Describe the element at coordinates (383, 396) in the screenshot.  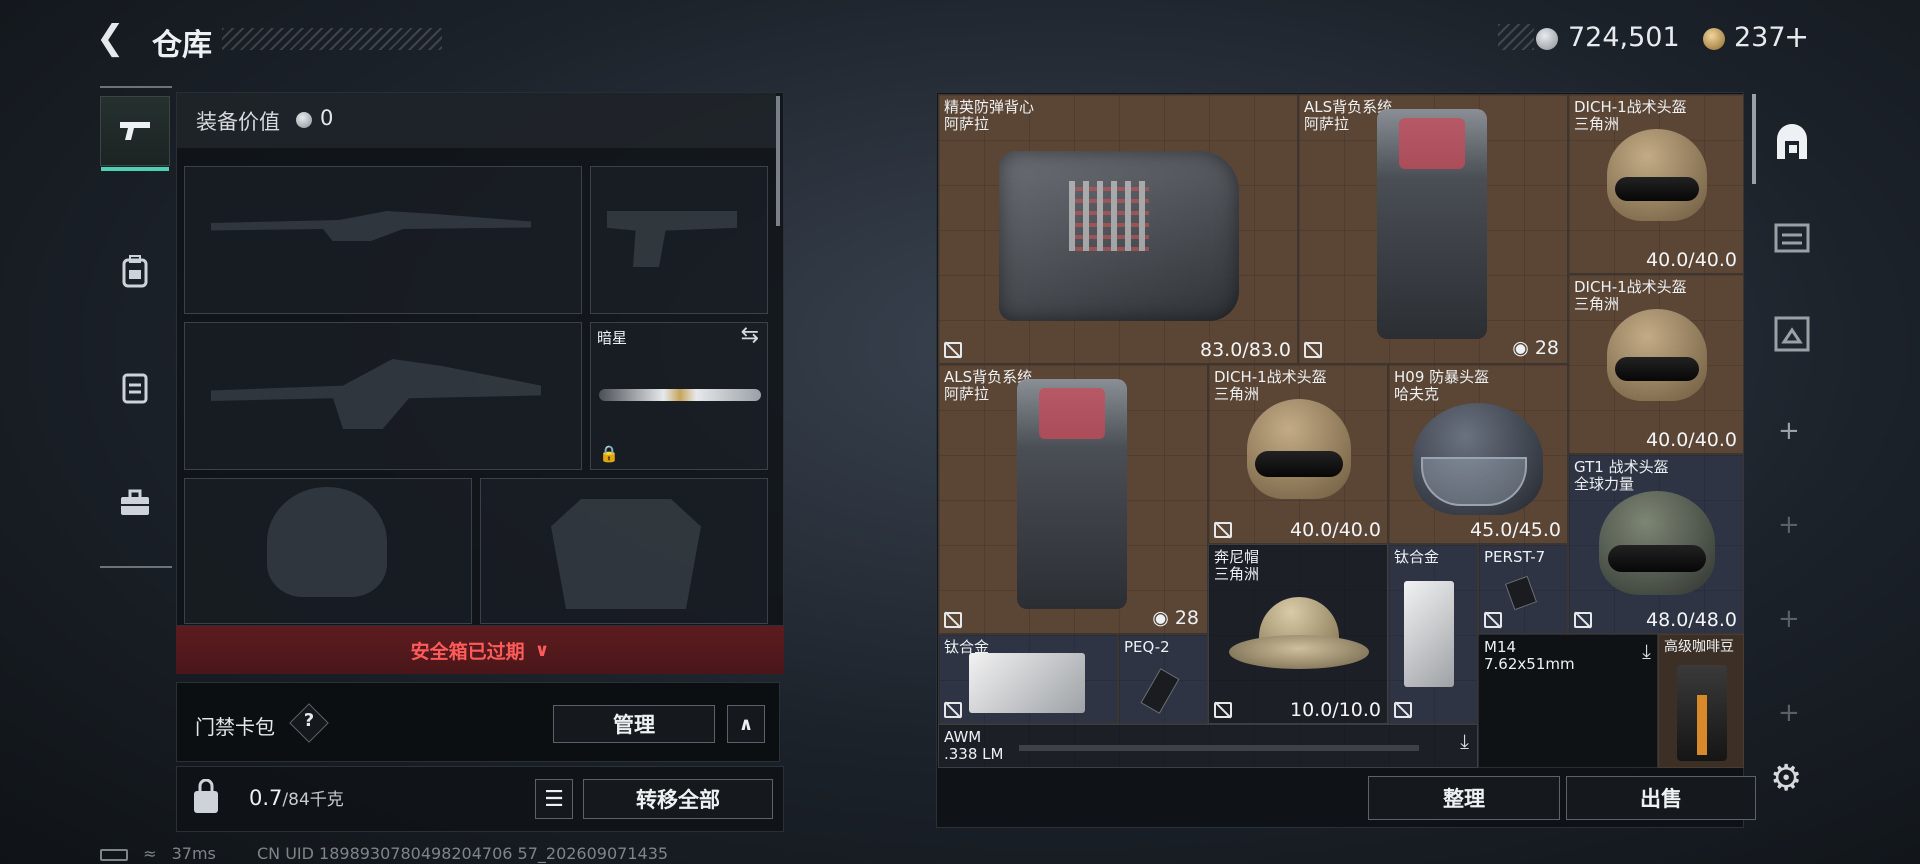
I see `tertiary-weapon-slot` at that location.